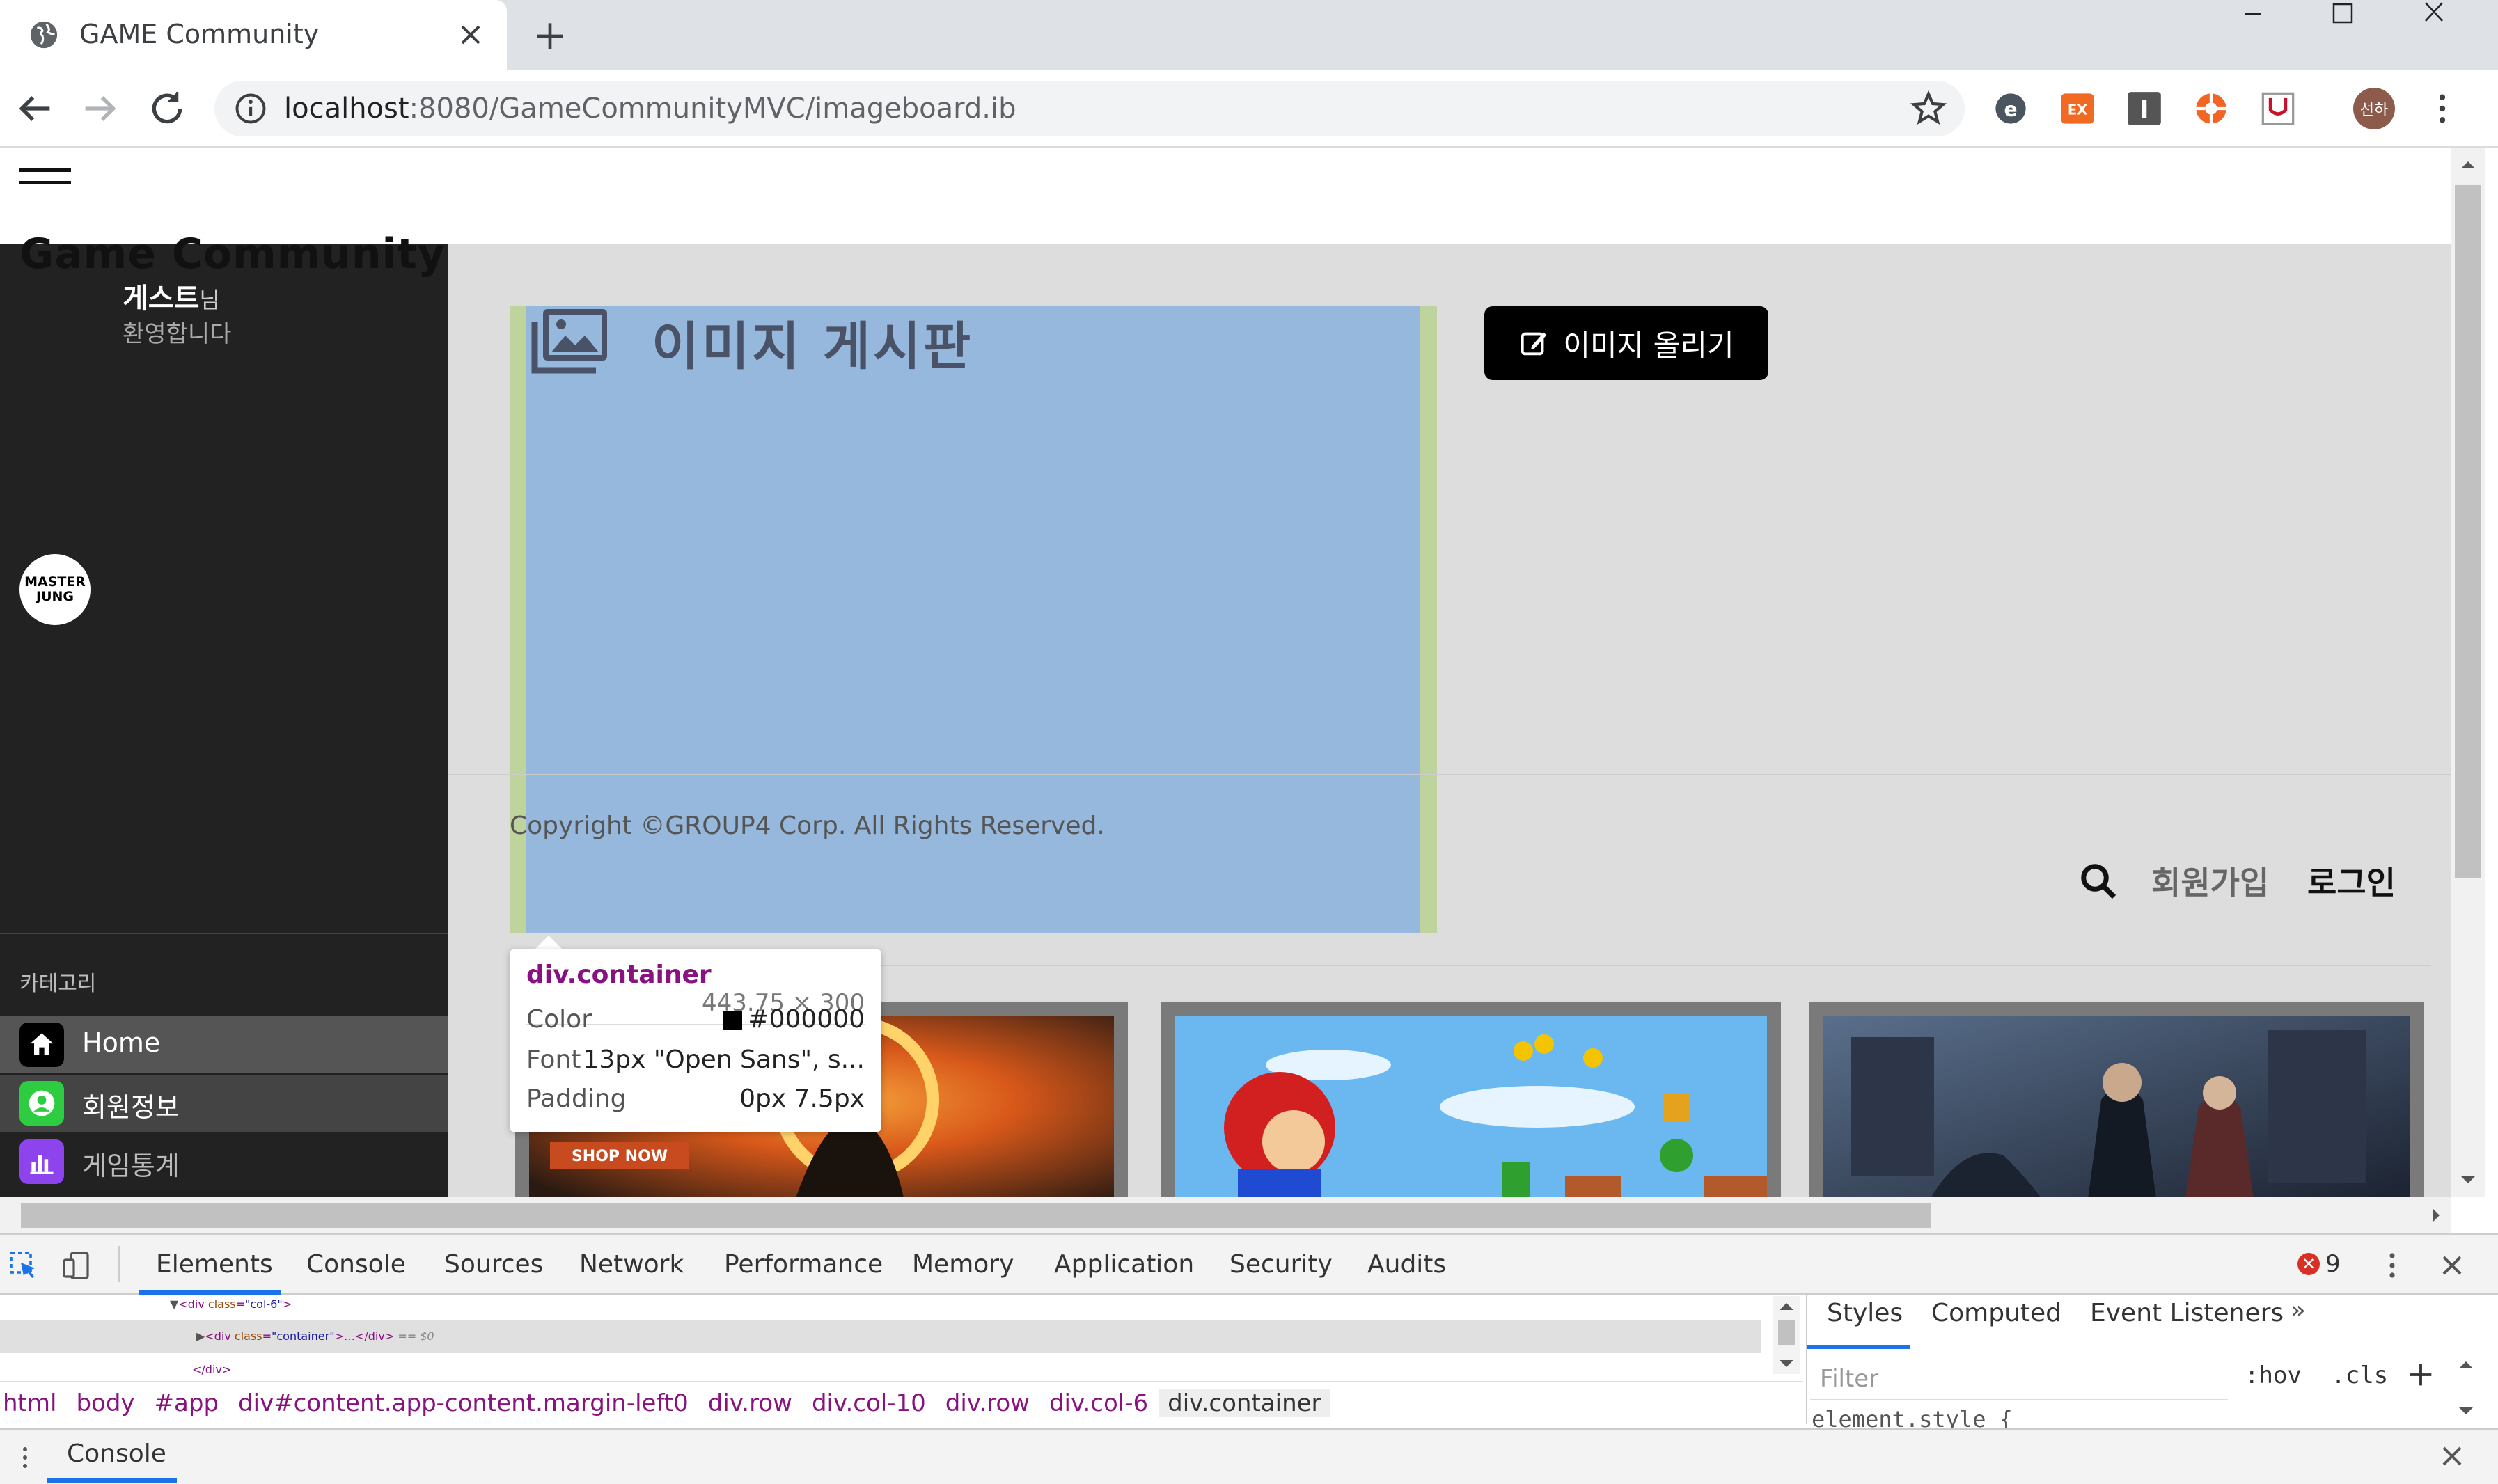 This screenshot has height=1484, width=2498. What do you see at coordinates (2253, 14) in the screenshot?
I see `minimize-icon` at bounding box center [2253, 14].